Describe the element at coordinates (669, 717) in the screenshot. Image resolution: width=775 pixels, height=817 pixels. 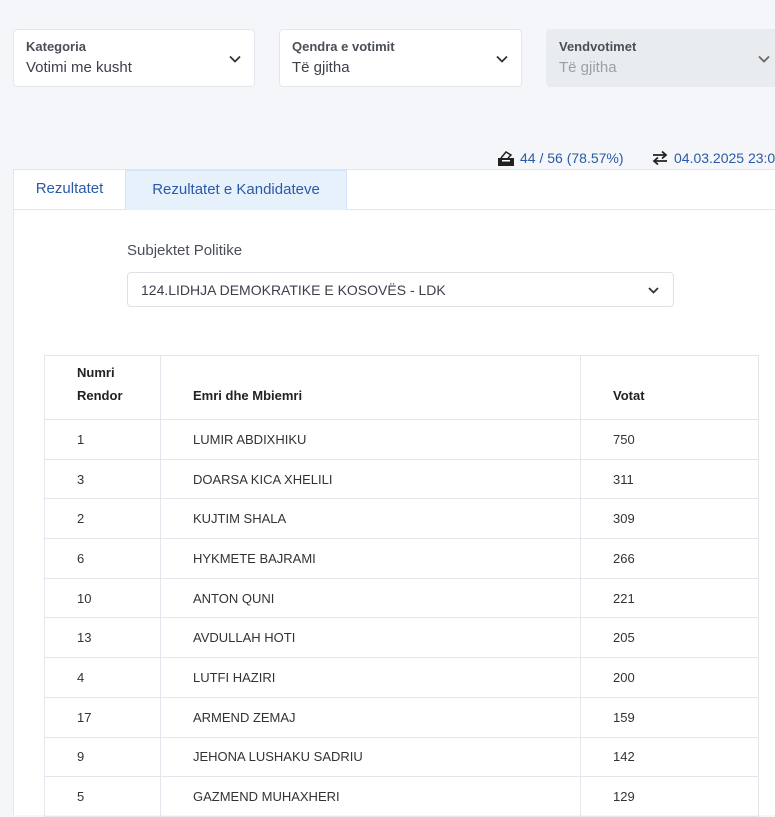
I see `cell-votes: 159` at that location.